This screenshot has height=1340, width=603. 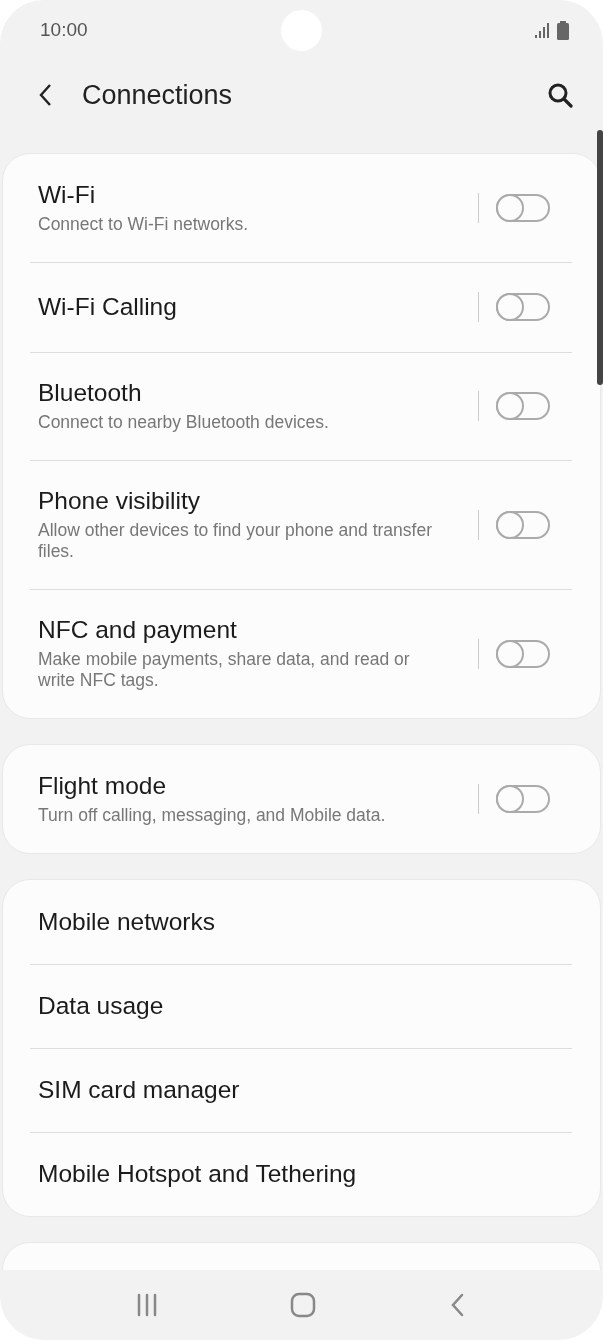 What do you see at coordinates (144, 224) in the screenshot?
I see `setting-description: Connect to Wi-Fi networks.` at bounding box center [144, 224].